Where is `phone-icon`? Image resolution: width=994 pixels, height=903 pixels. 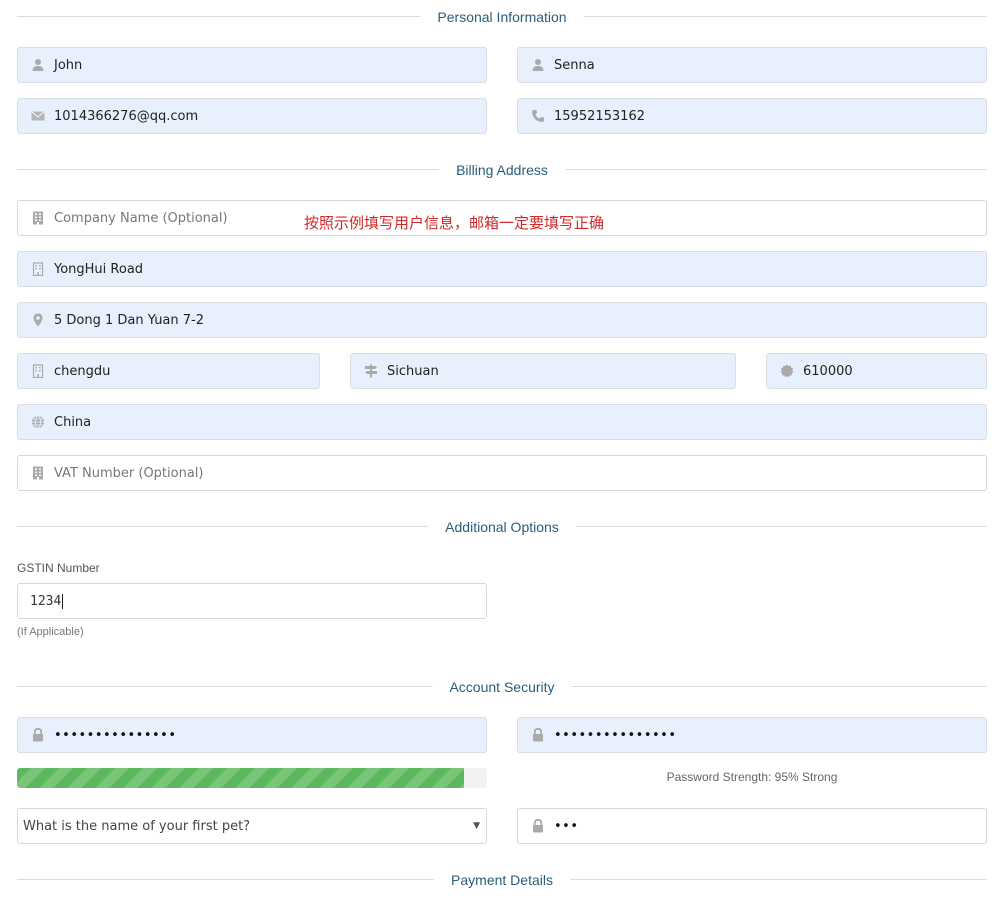
phone-icon is located at coordinates (538, 116).